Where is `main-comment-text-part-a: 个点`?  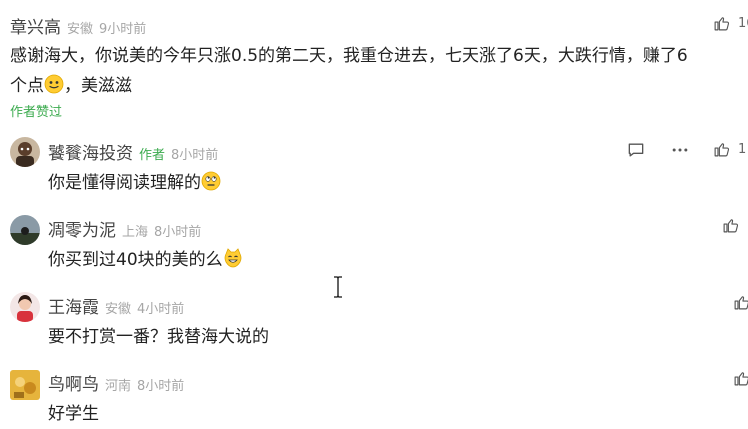
main-comment-text-part-a: 个点 is located at coordinates (27, 86).